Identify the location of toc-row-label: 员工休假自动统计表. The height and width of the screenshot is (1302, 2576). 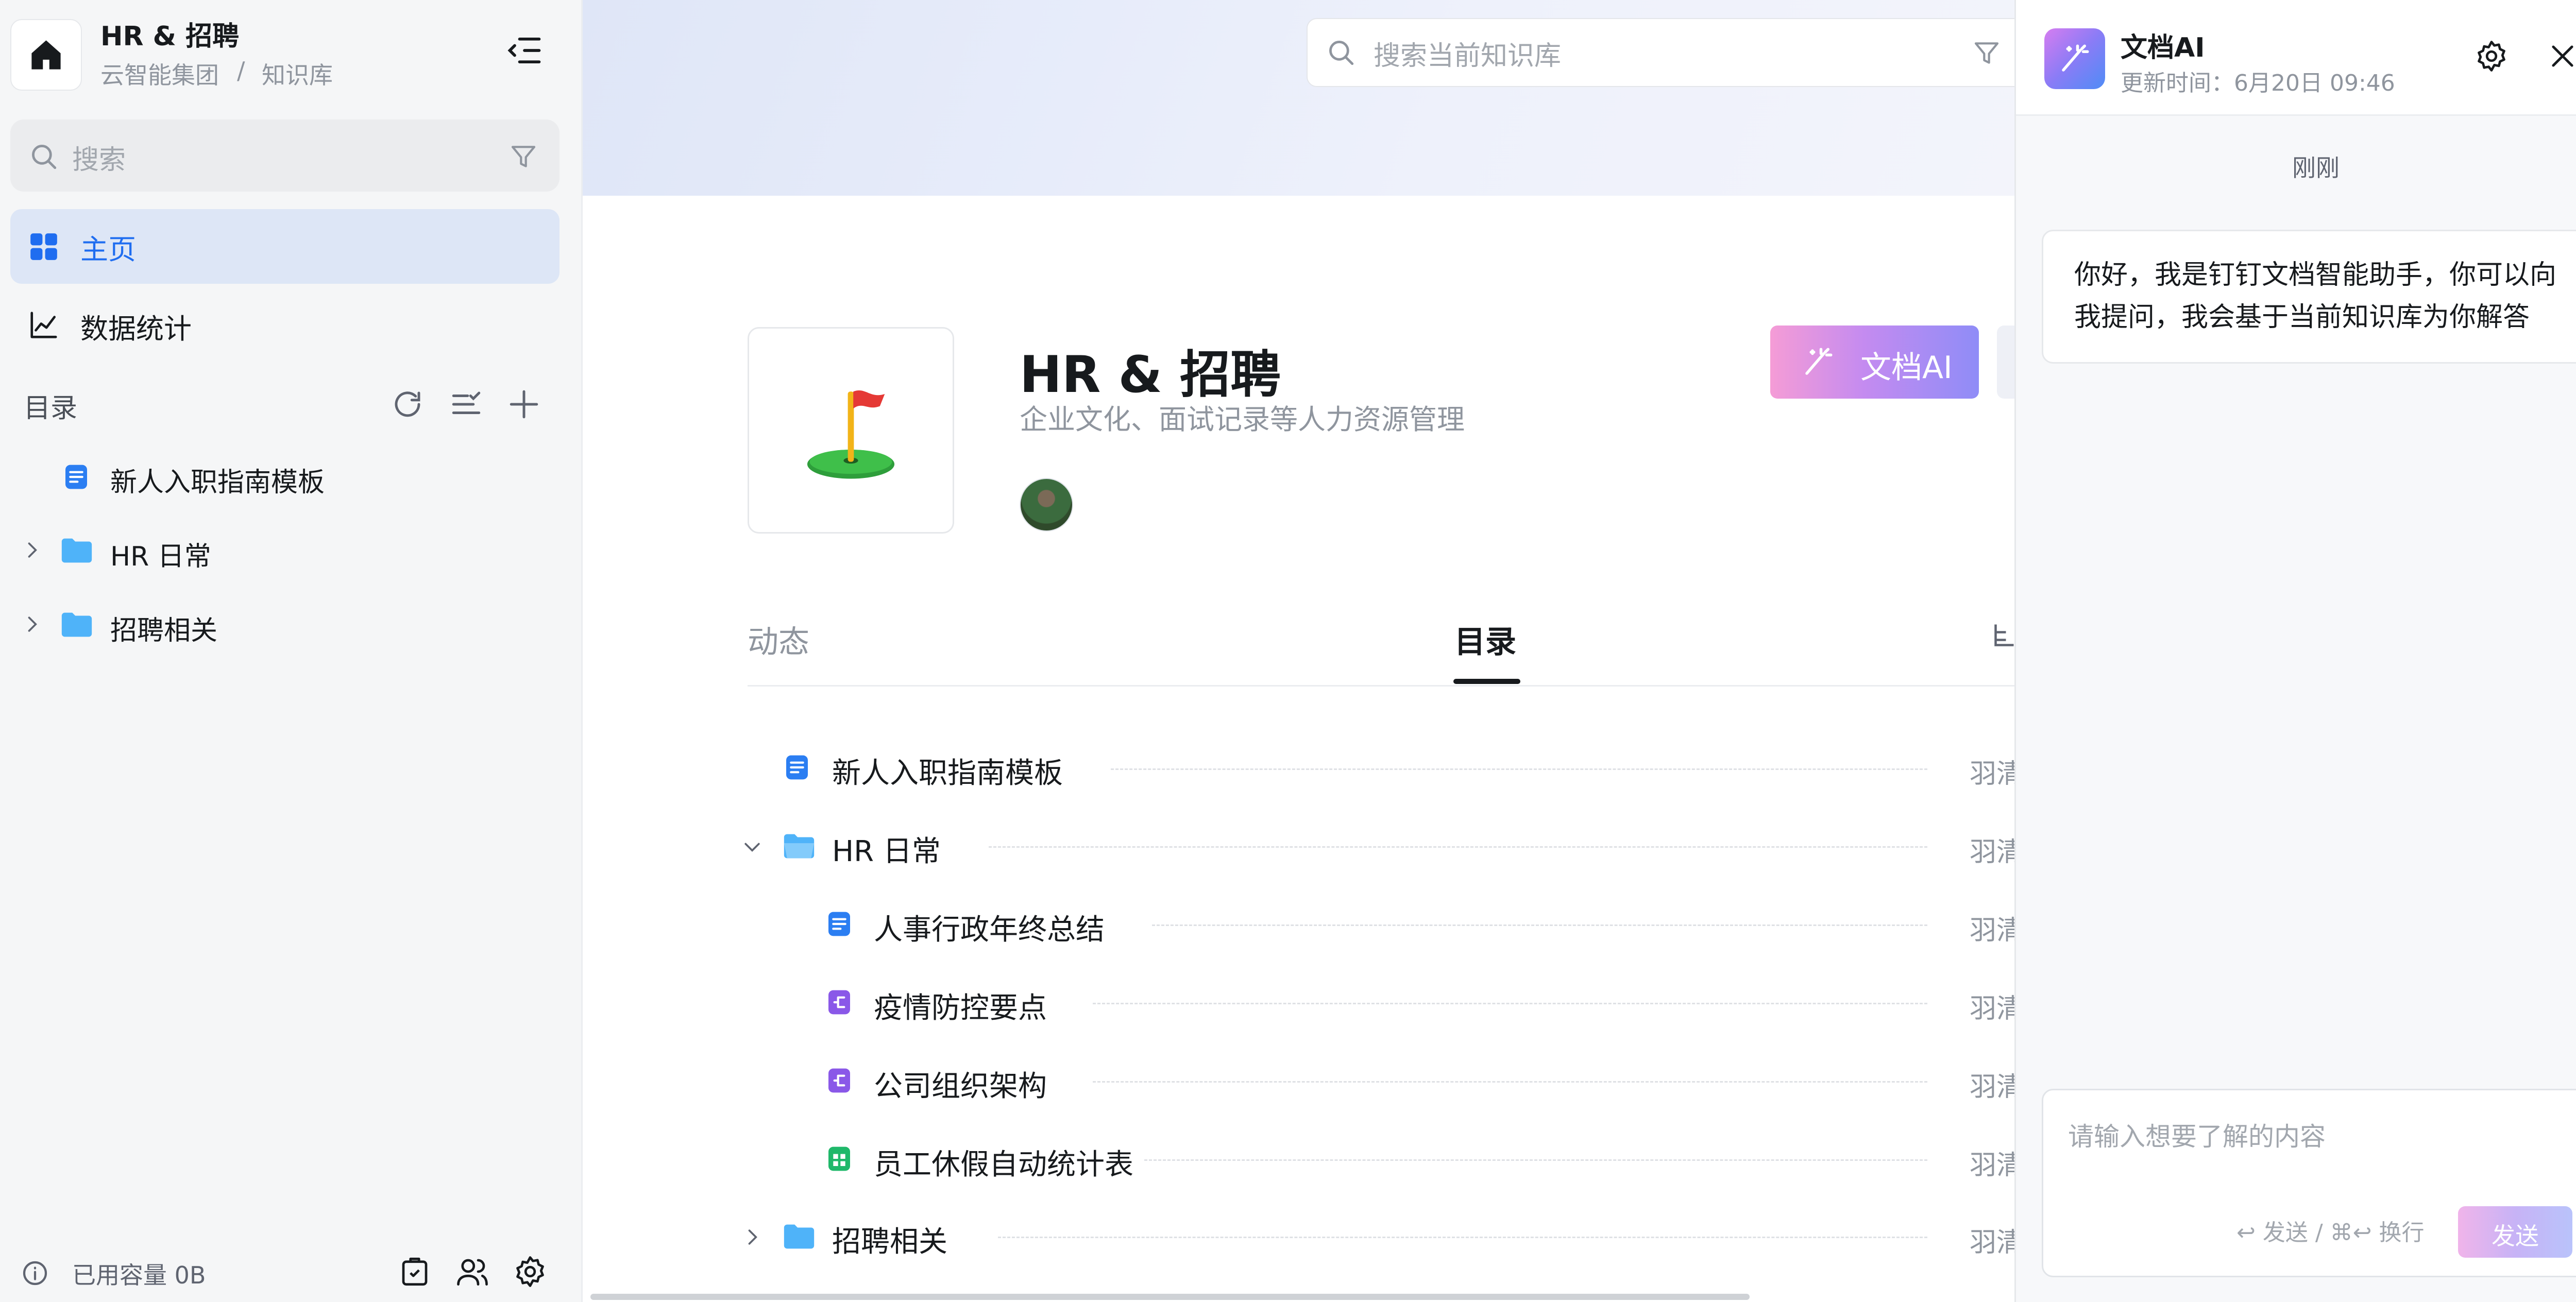
(1003, 1162).